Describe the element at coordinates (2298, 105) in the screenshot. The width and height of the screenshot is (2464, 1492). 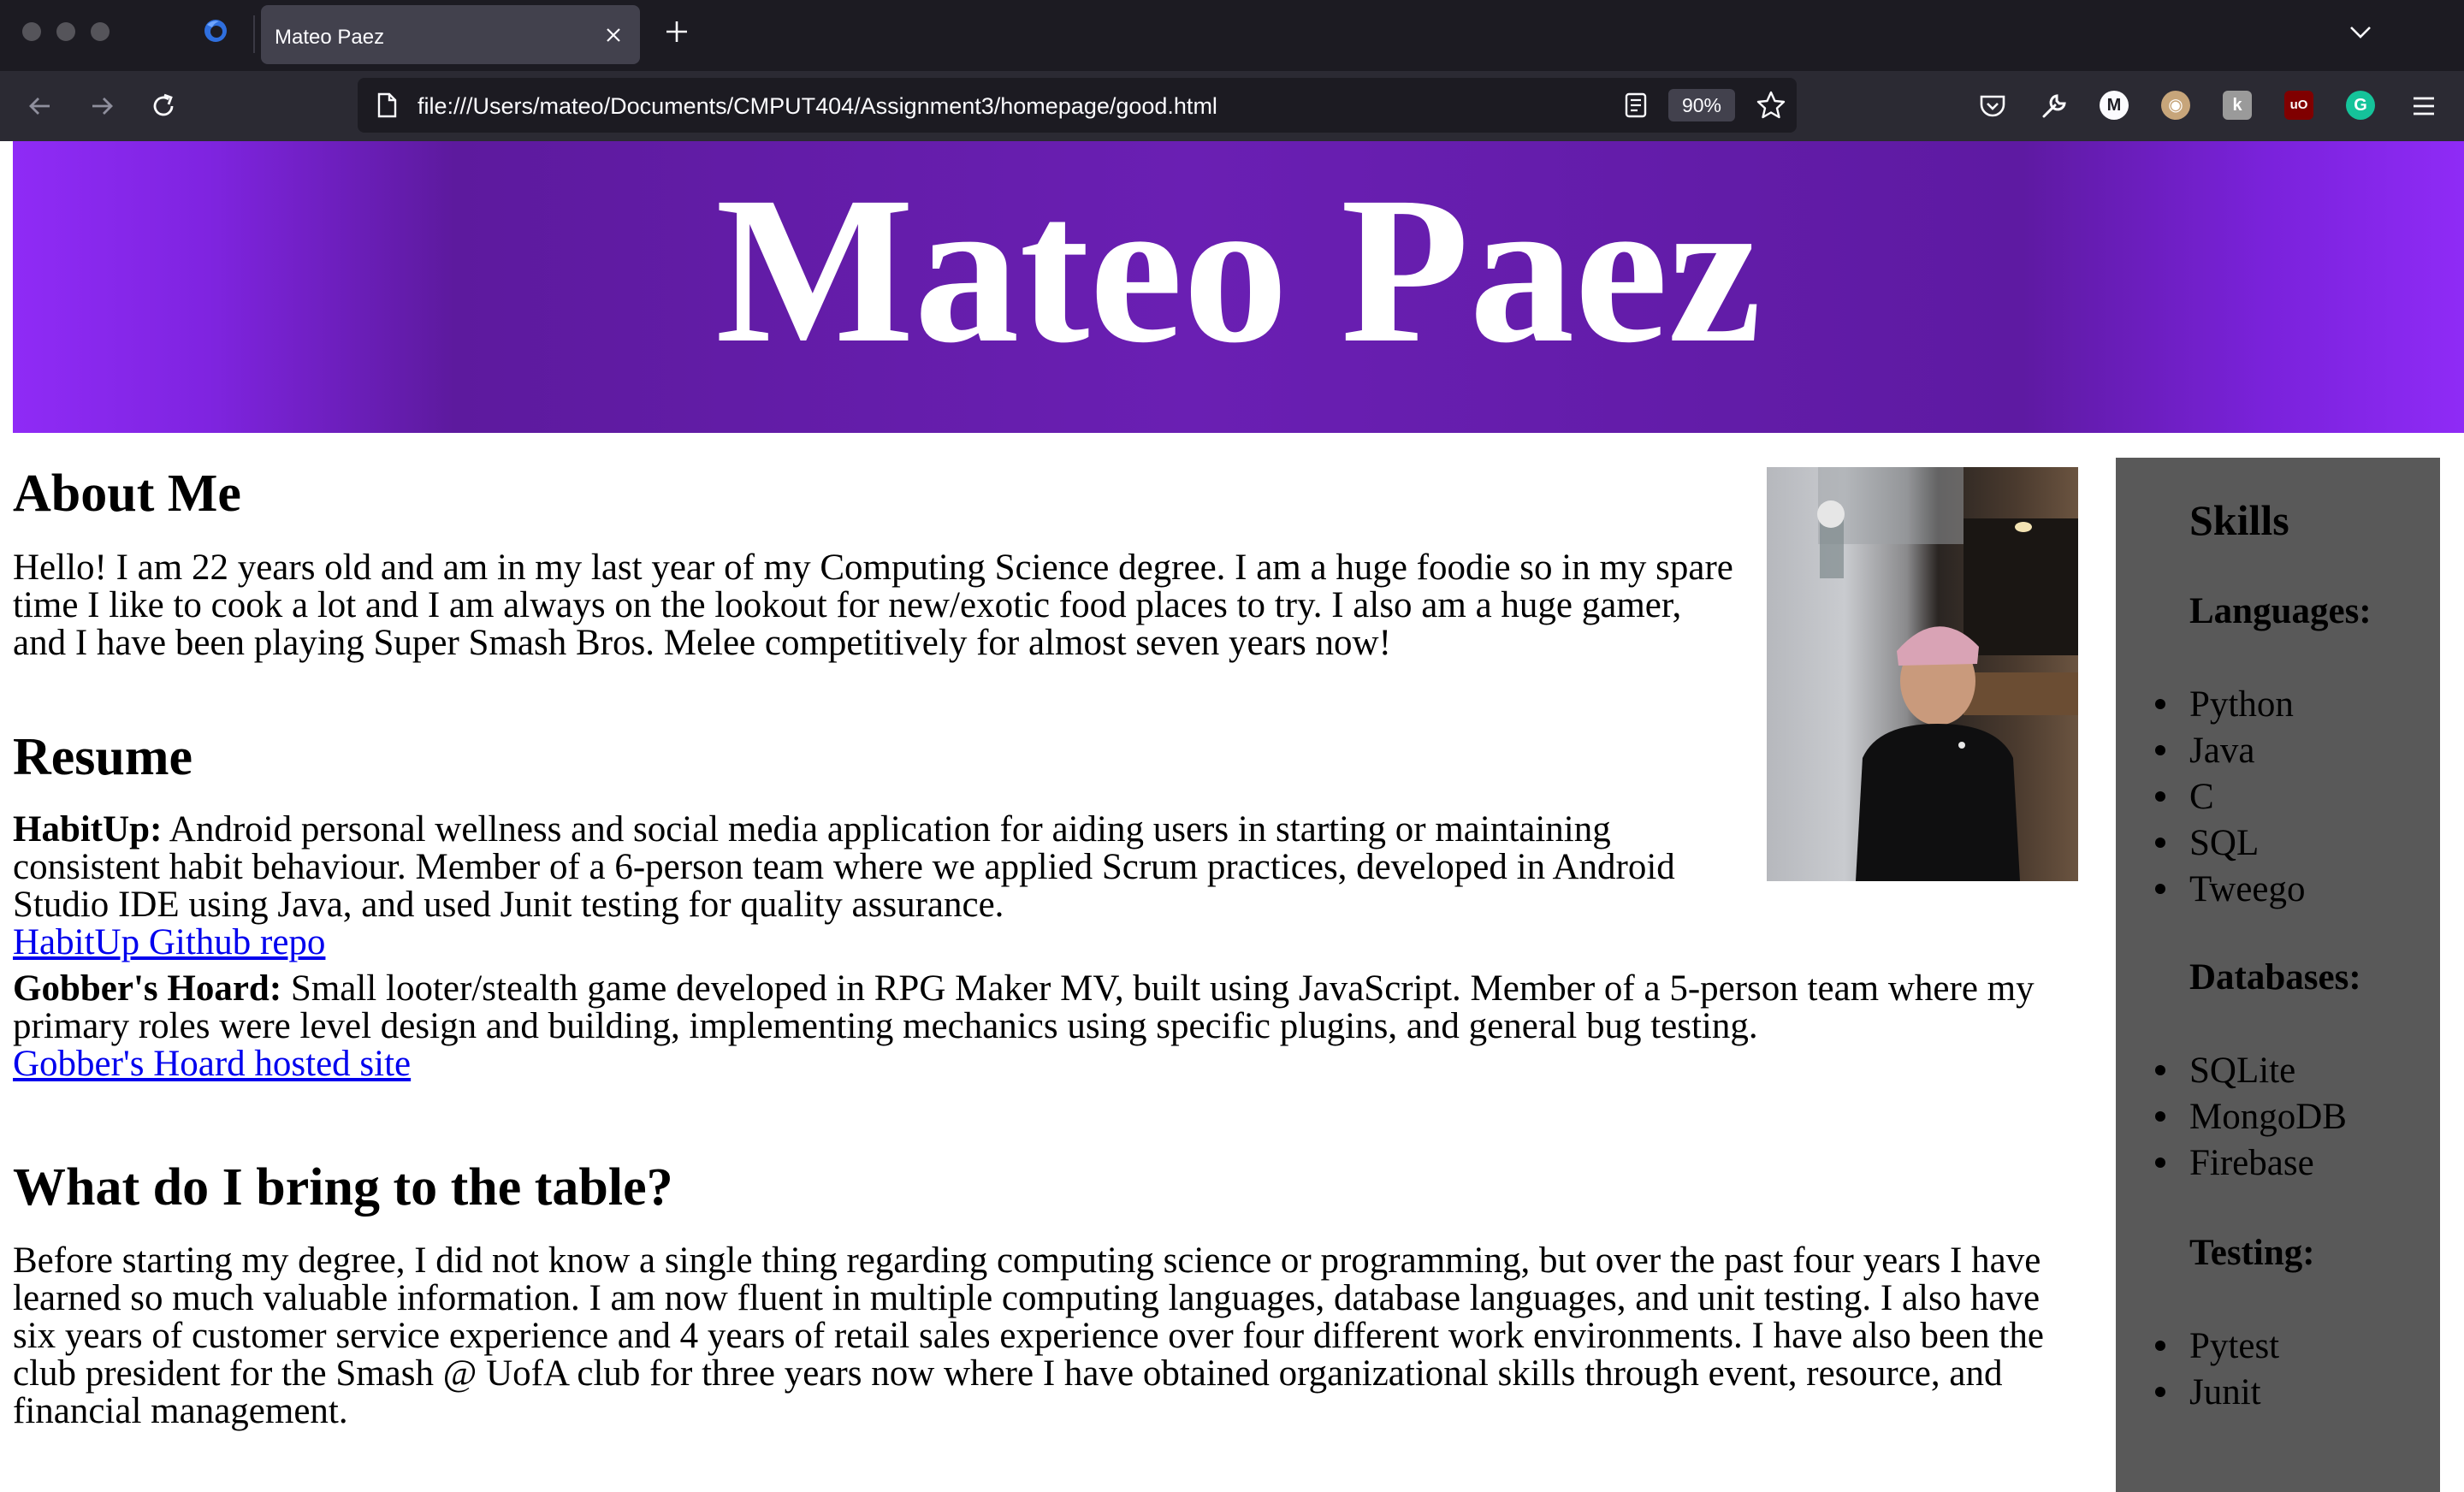
I see `ublock-origin-icon: uO` at that location.